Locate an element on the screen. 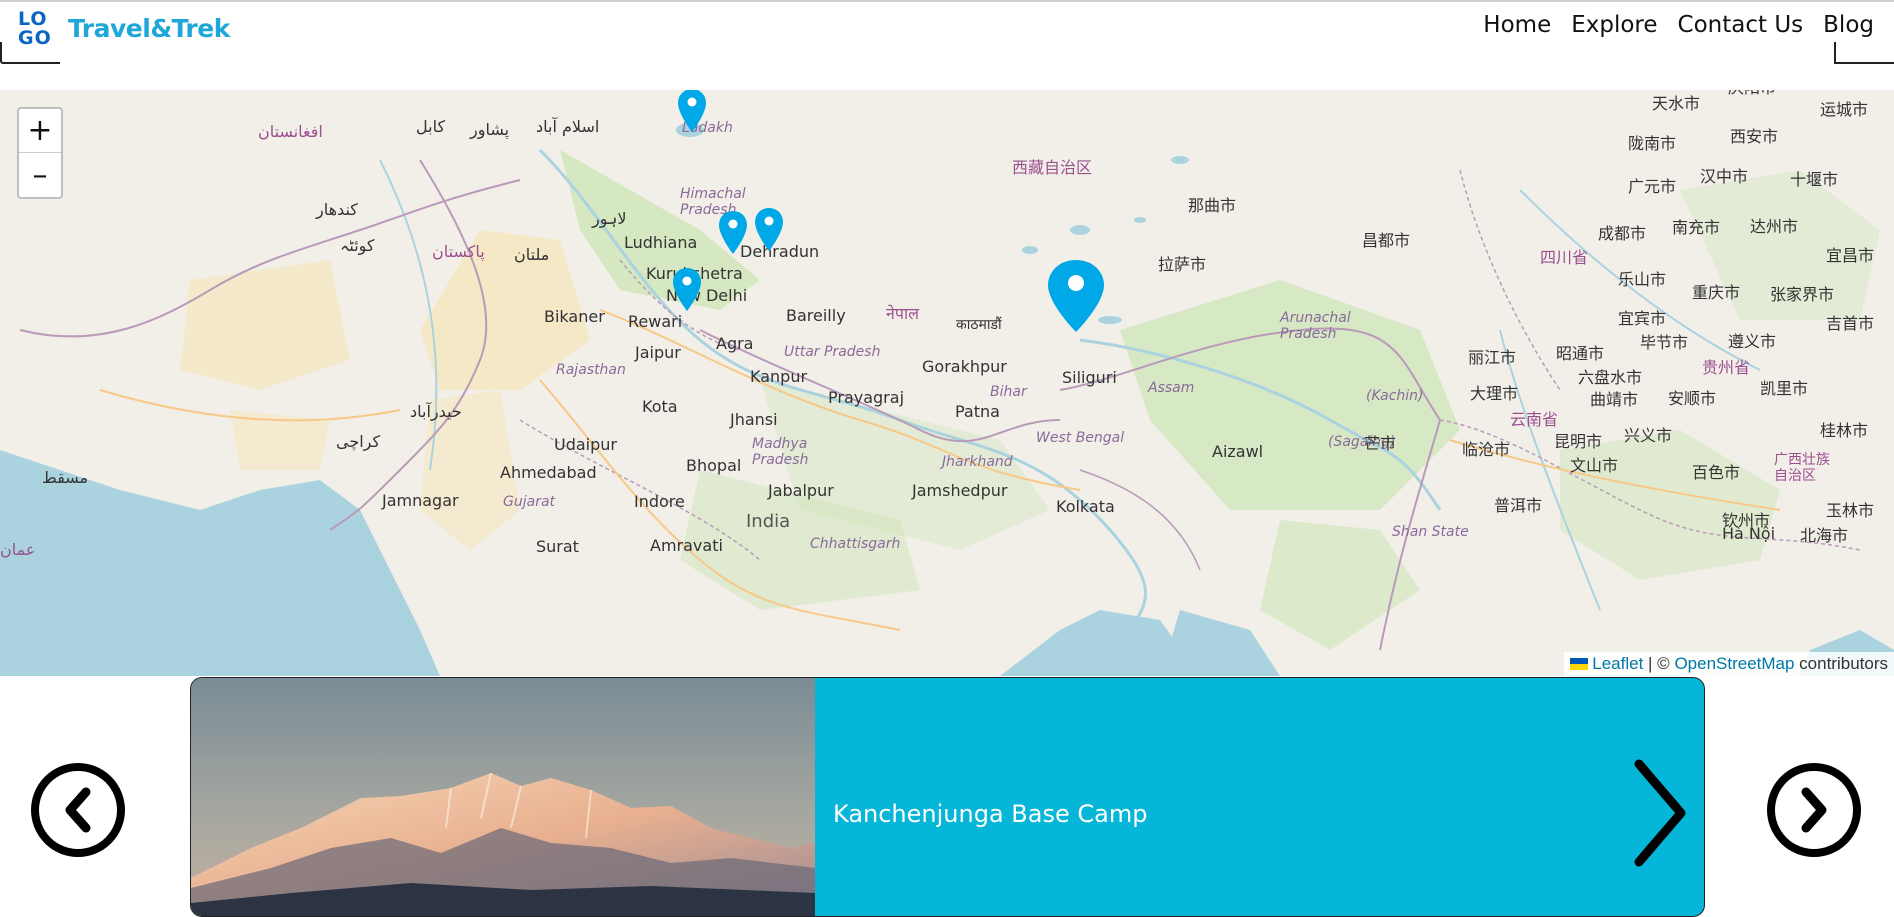 The width and height of the screenshot is (1894, 917). map-label: Kota is located at coordinates (660, 406).